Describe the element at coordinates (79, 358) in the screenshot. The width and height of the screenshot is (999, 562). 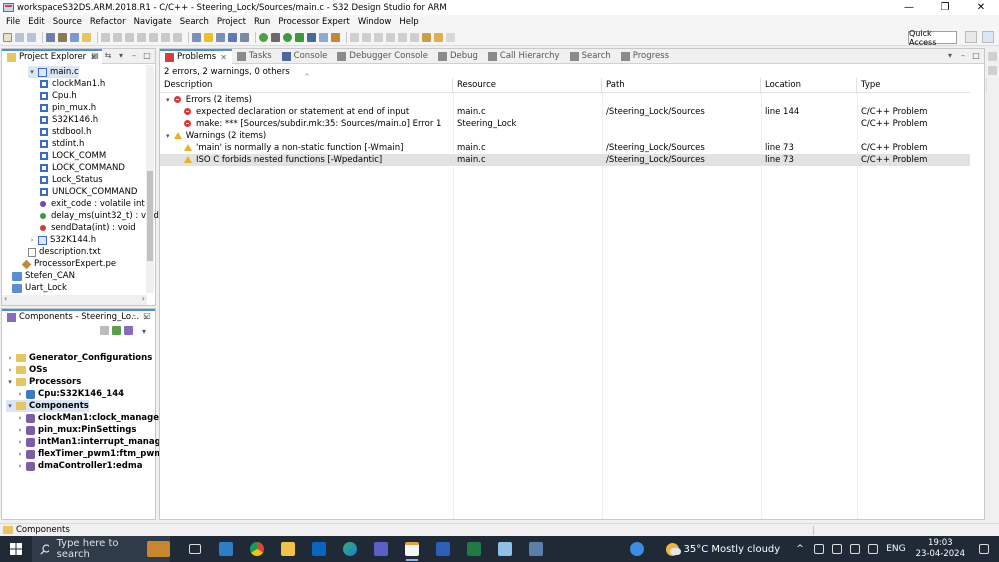
I see `component-item: › Generator_Configurations` at that location.